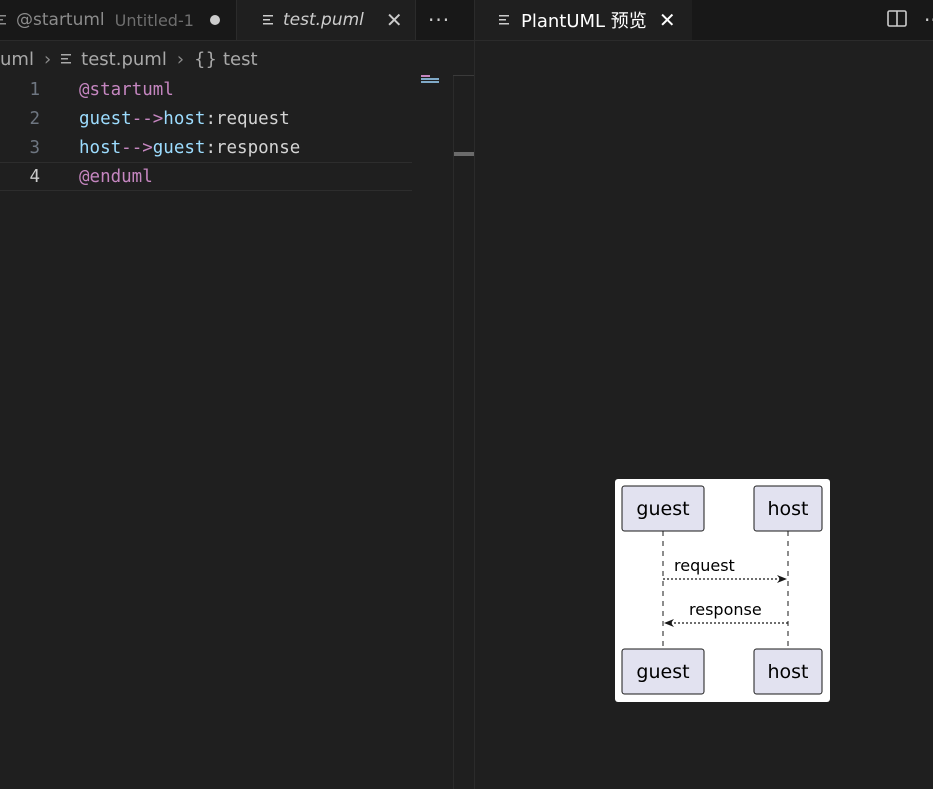  Describe the element at coordinates (206, 176) in the screenshot. I see `code-line: 4 @enduml` at that location.